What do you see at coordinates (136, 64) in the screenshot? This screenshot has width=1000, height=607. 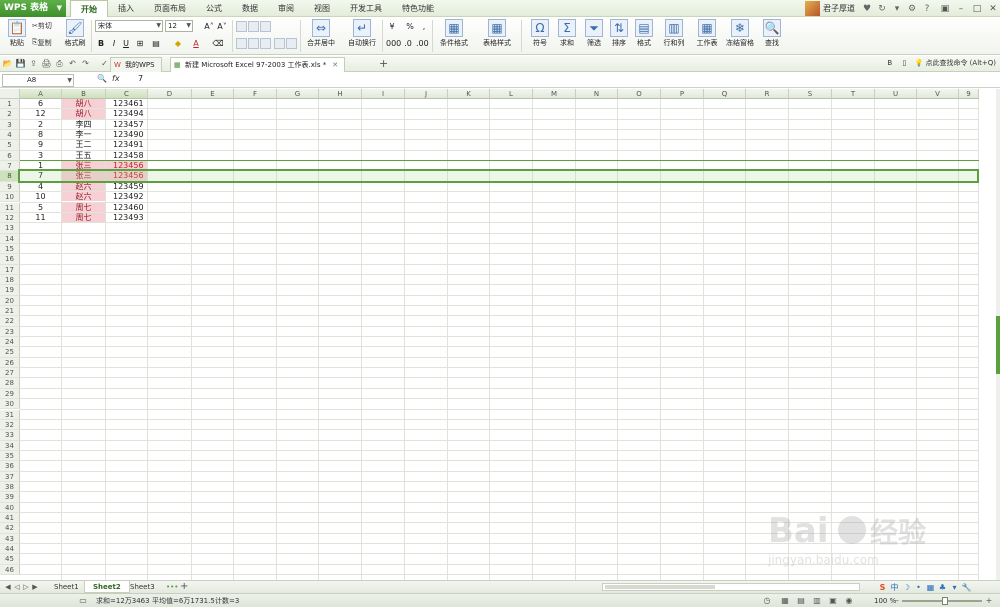 I see `document-tab-0: W 我的WPS` at bounding box center [136, 64].